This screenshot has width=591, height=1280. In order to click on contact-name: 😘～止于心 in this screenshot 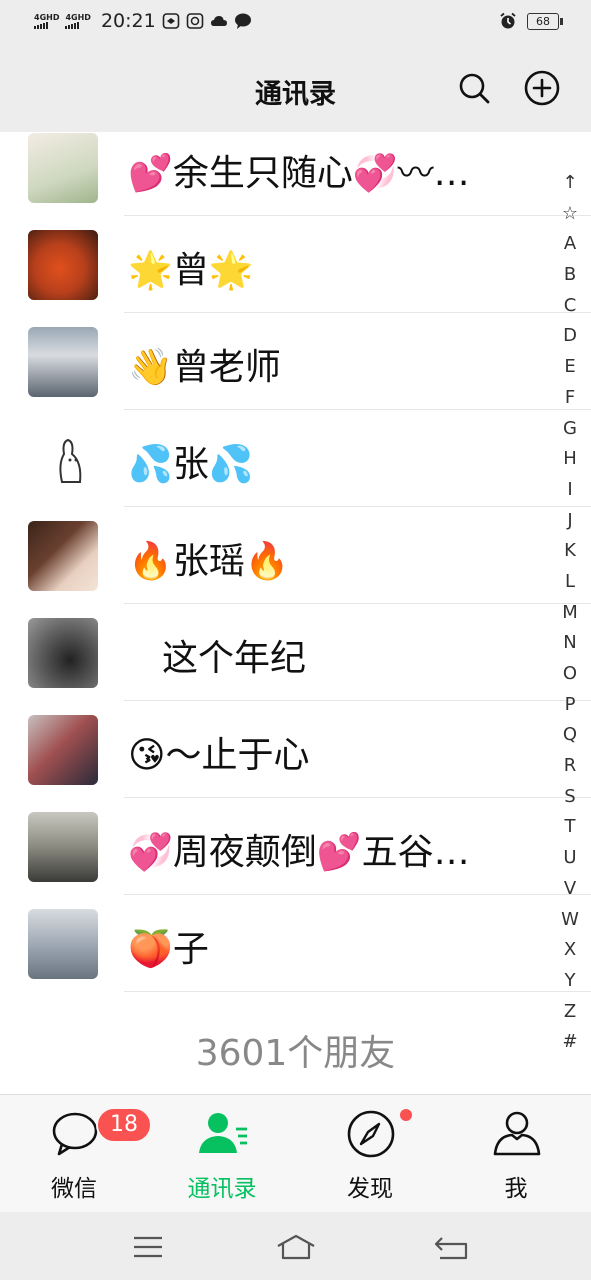, I will do `click(219, 755)`.